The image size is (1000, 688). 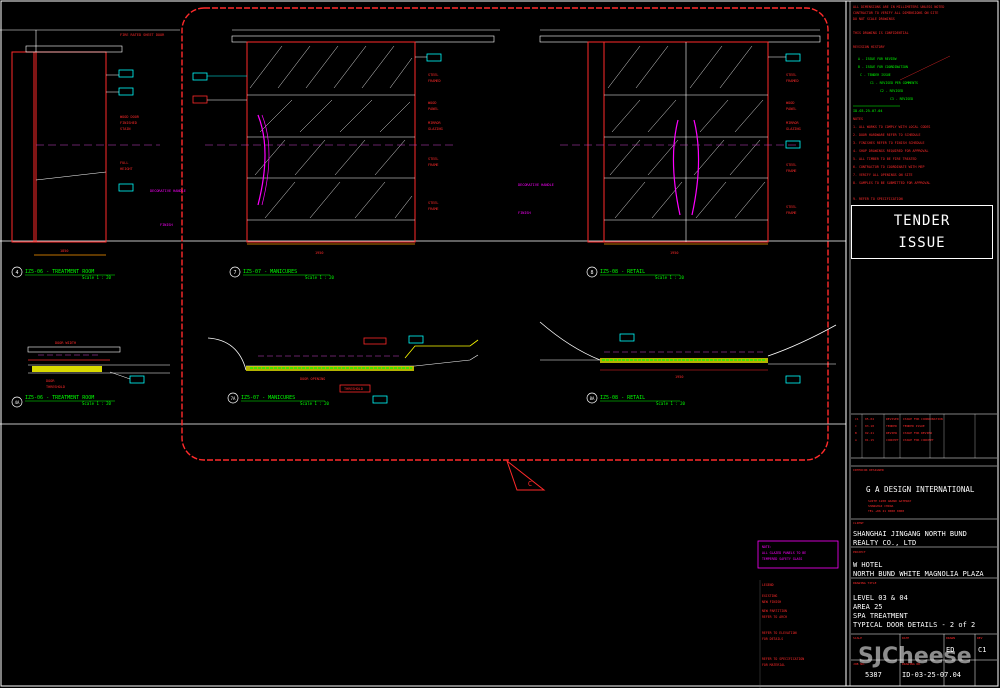 I want to click on svg-text: REFER TO SPECIFICATION, so click(x=783, y=659).